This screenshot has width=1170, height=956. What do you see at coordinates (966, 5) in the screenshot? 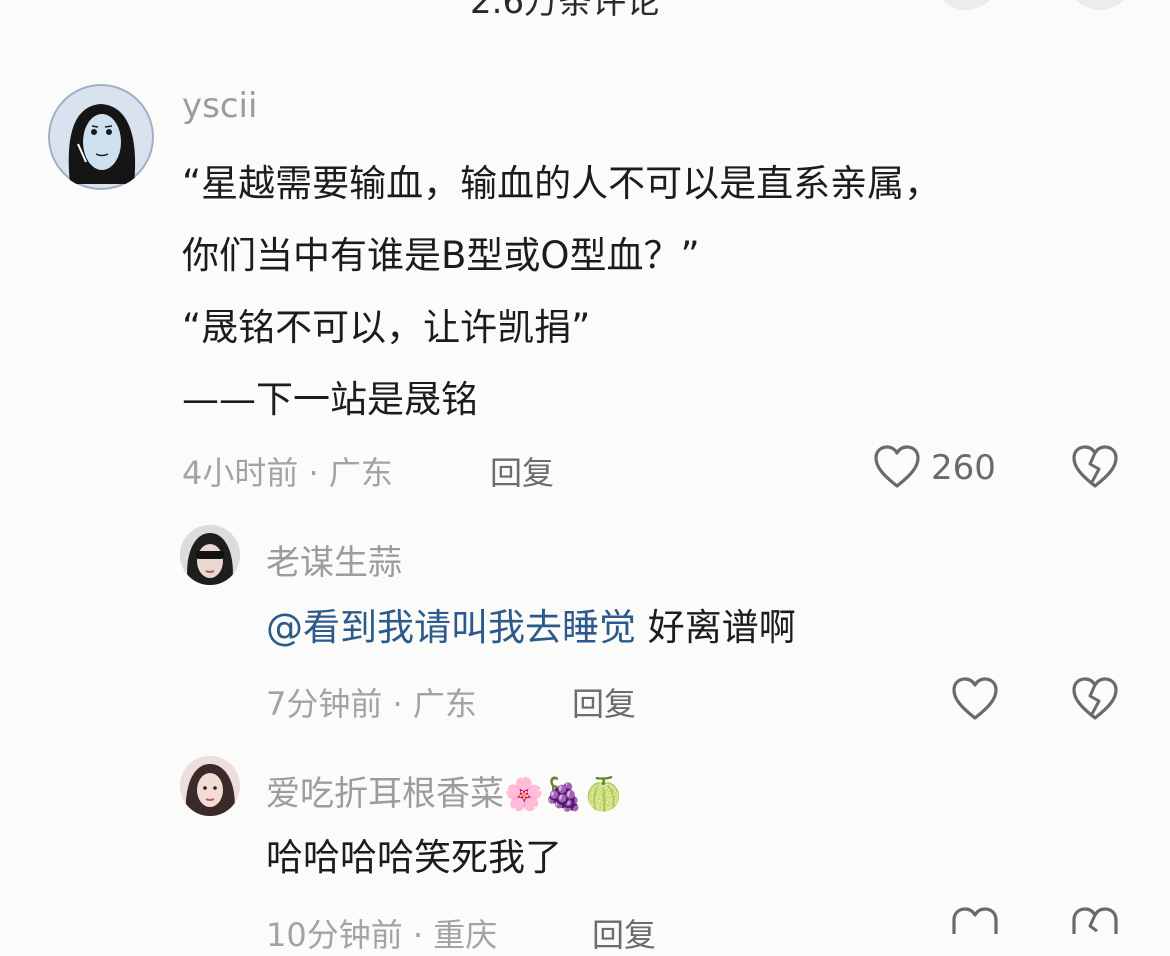
I see `header-action-button` at bounding box center [966, 5].